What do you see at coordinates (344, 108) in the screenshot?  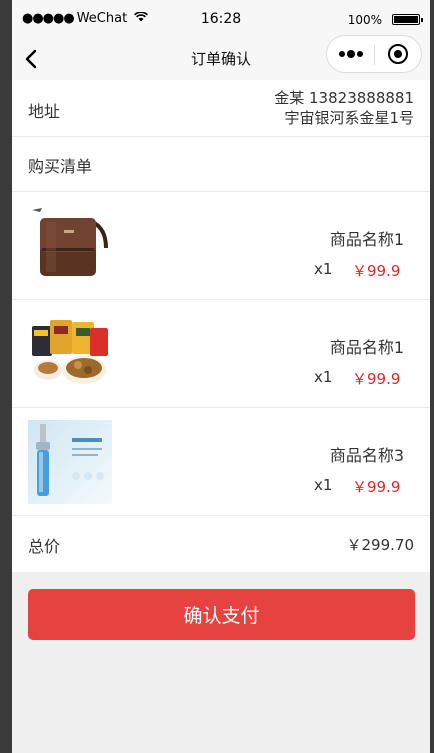 I see `address-info: 金某 13823888881 宇宙银河系金星1号` at bounding box center [344, 108].